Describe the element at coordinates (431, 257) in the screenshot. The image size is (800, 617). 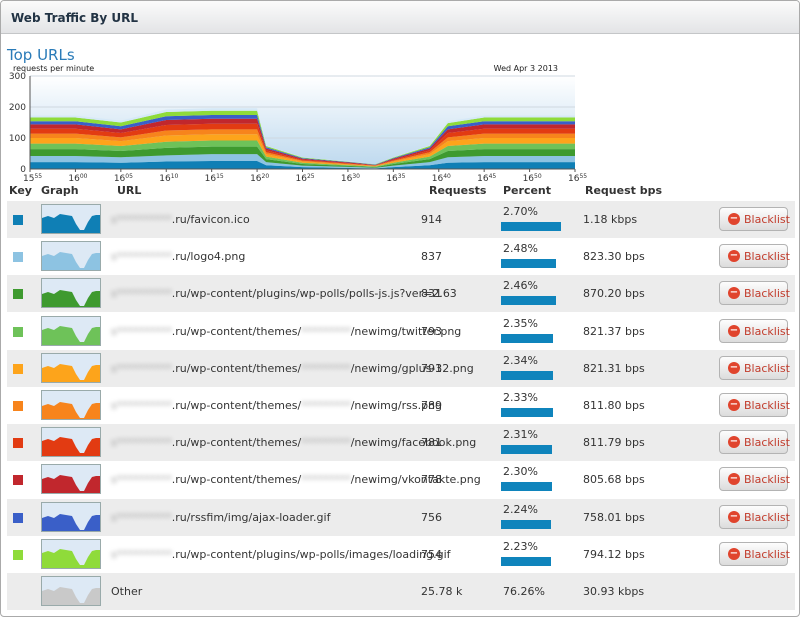
I see `requests-count: 837` at that location.